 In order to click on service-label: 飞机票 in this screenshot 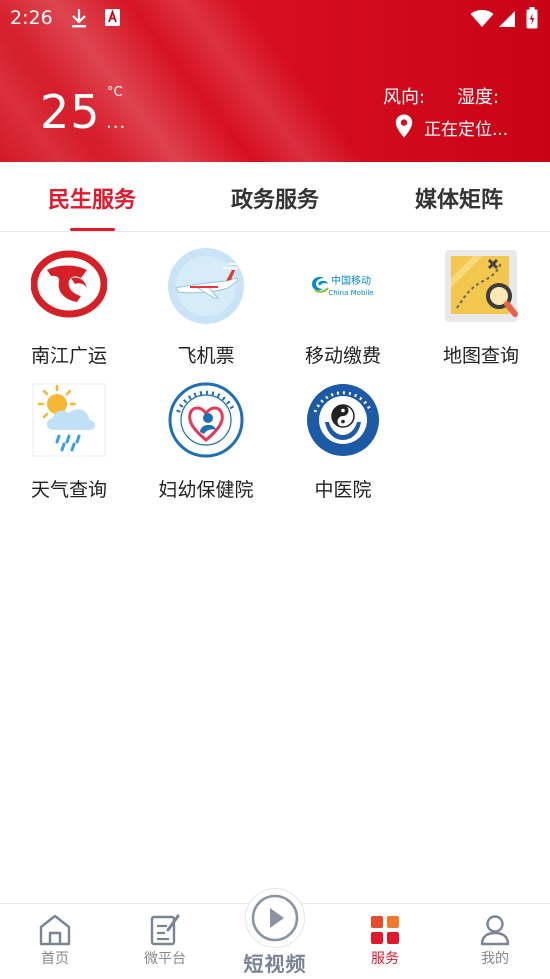, I will do `click(206, 356)`.